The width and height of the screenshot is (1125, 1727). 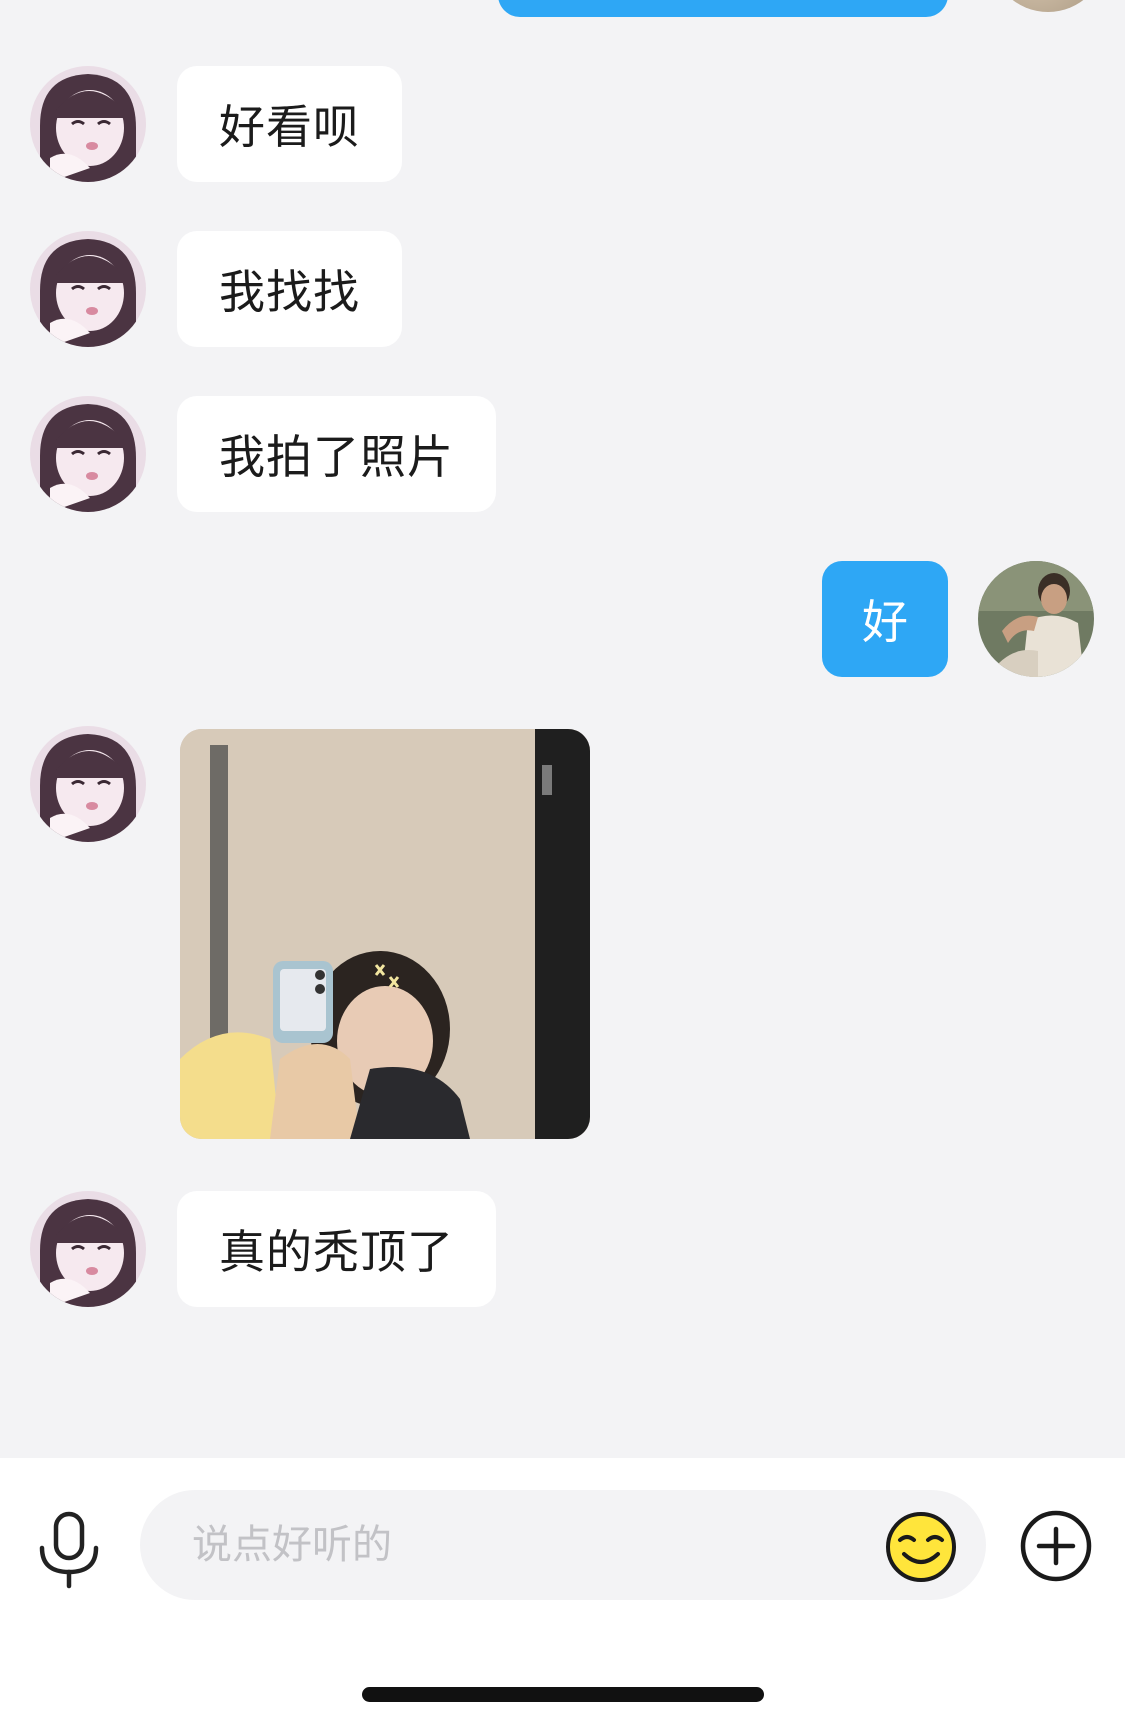 I want to click on plus-icon, so click(x=1056, y=1546).